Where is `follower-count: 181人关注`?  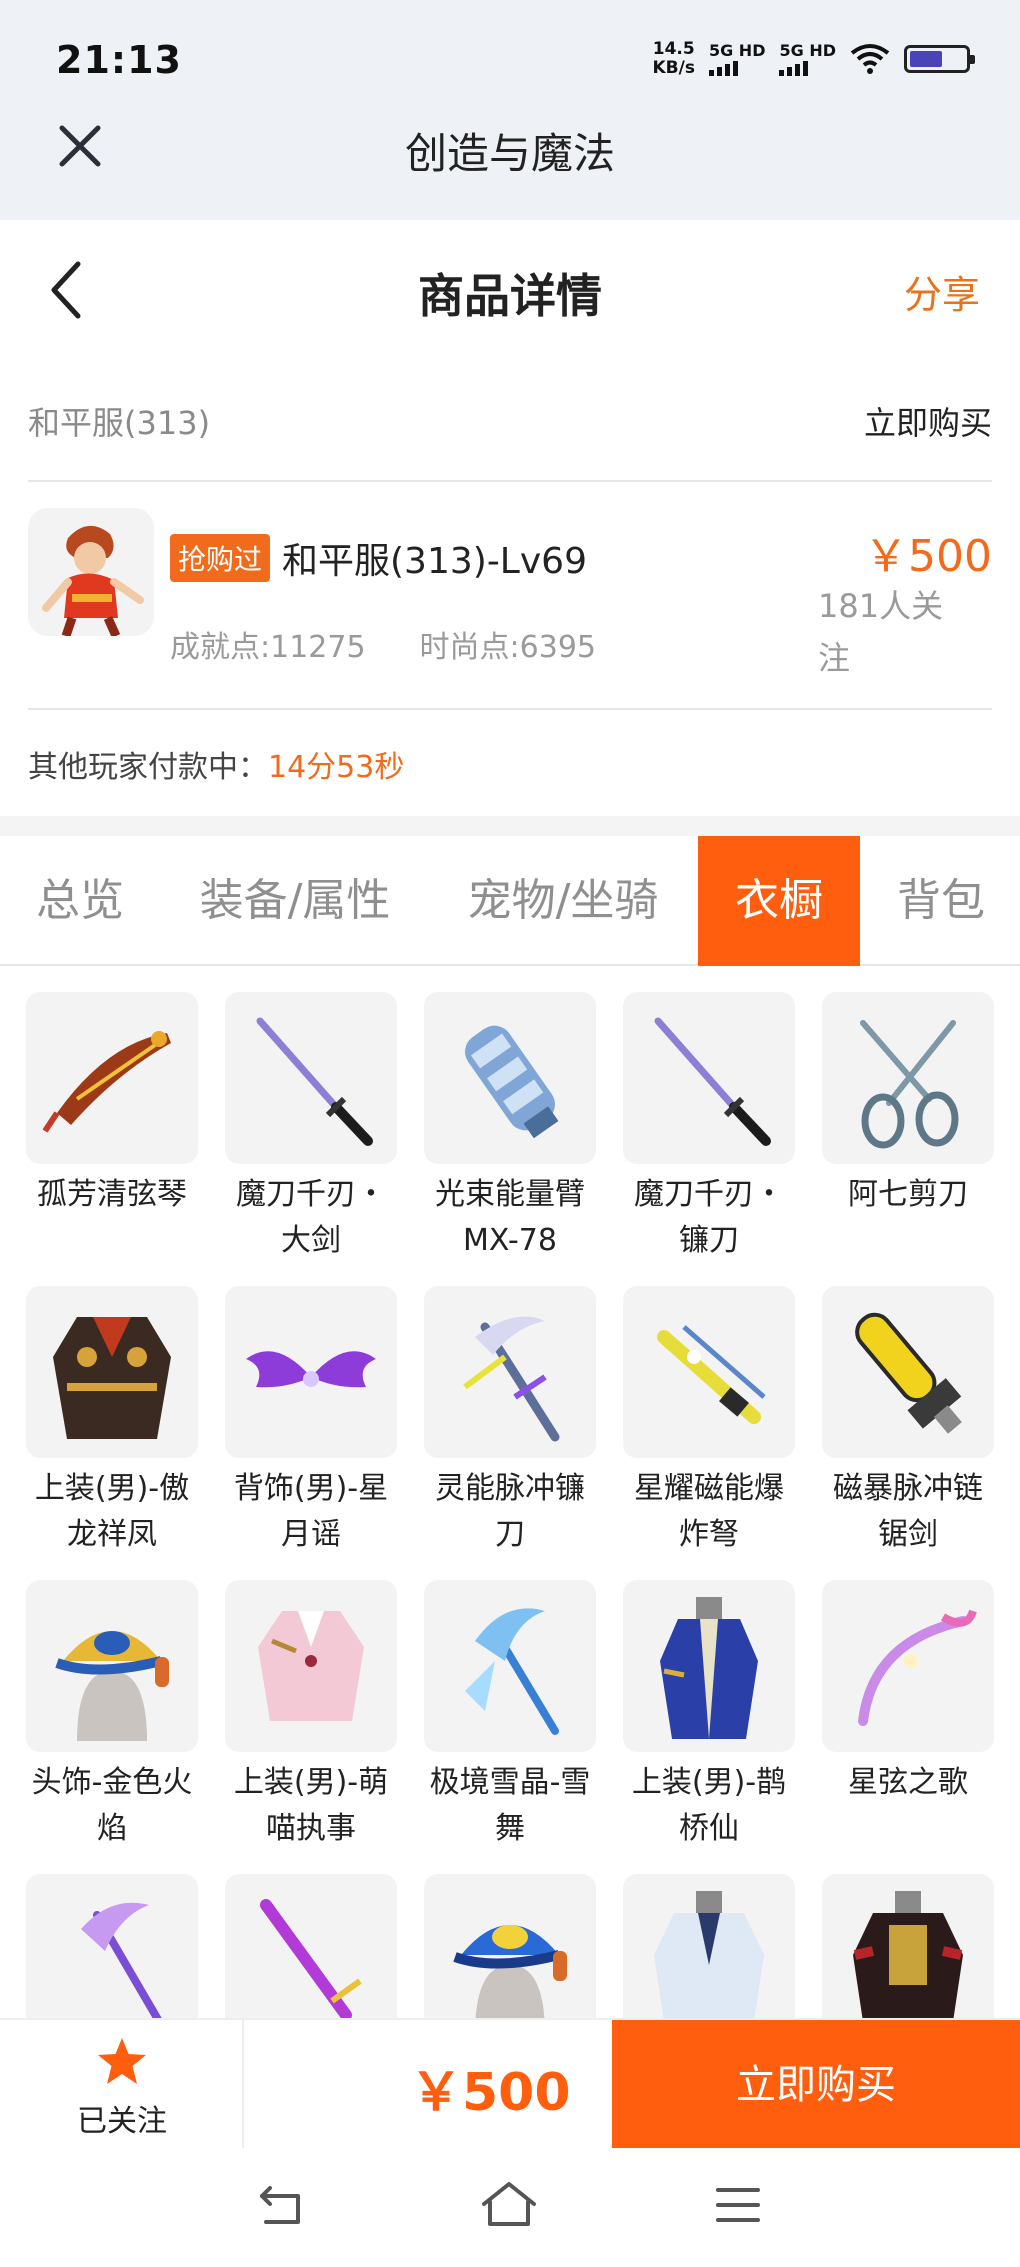 follower-count: 181人关注 is located at coordinates (881, 632).